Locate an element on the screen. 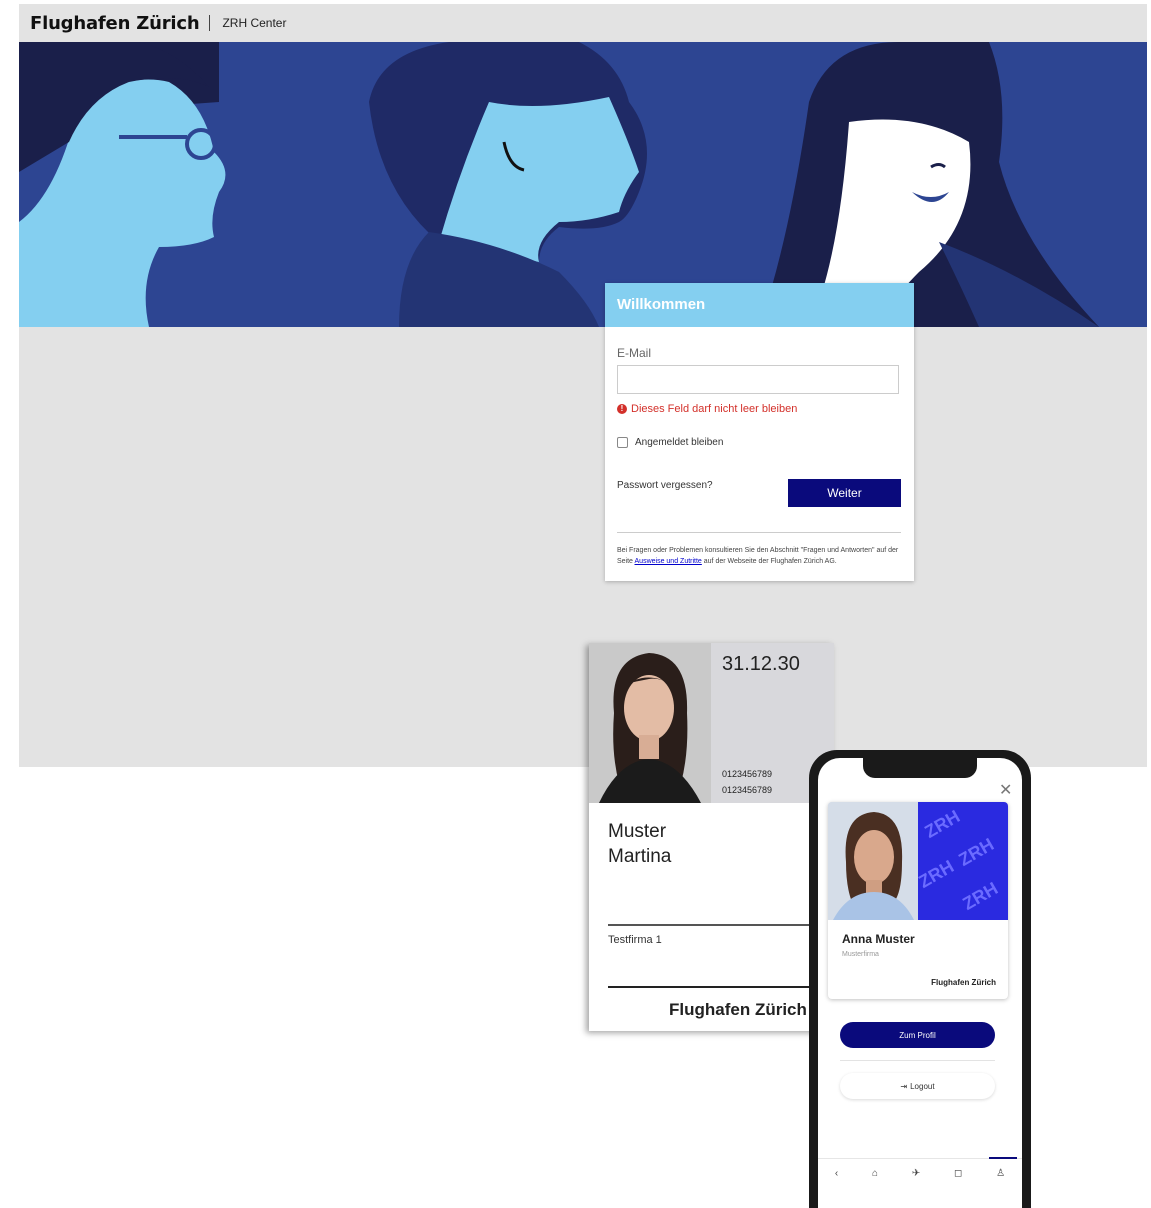  tab-bar: ‹ ⌂ ✈ ◻ ♙ is located at coordinates (920, 1171).